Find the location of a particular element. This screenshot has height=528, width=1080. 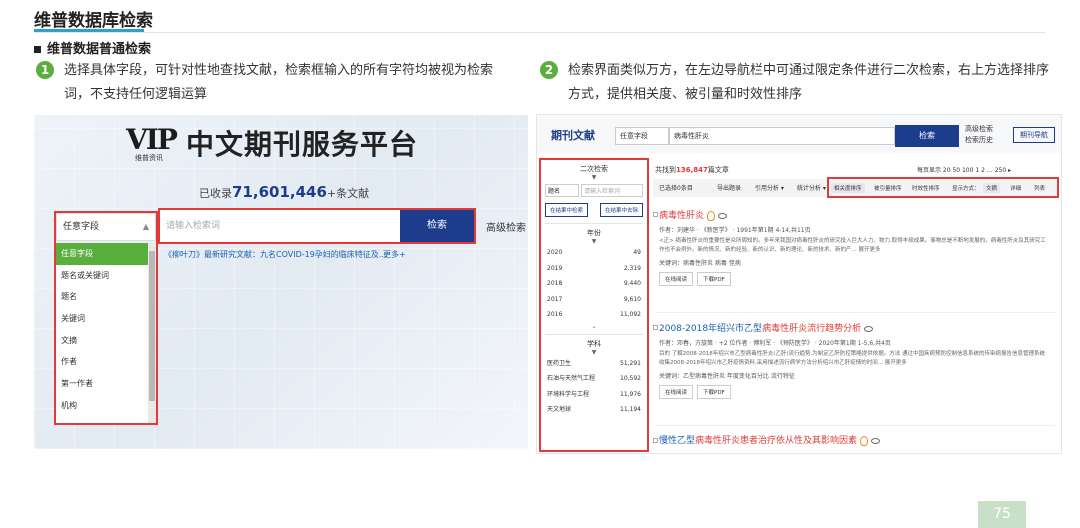

cite-analysis-button: 引用分析 ▾ is located at coordinates (769, 187).